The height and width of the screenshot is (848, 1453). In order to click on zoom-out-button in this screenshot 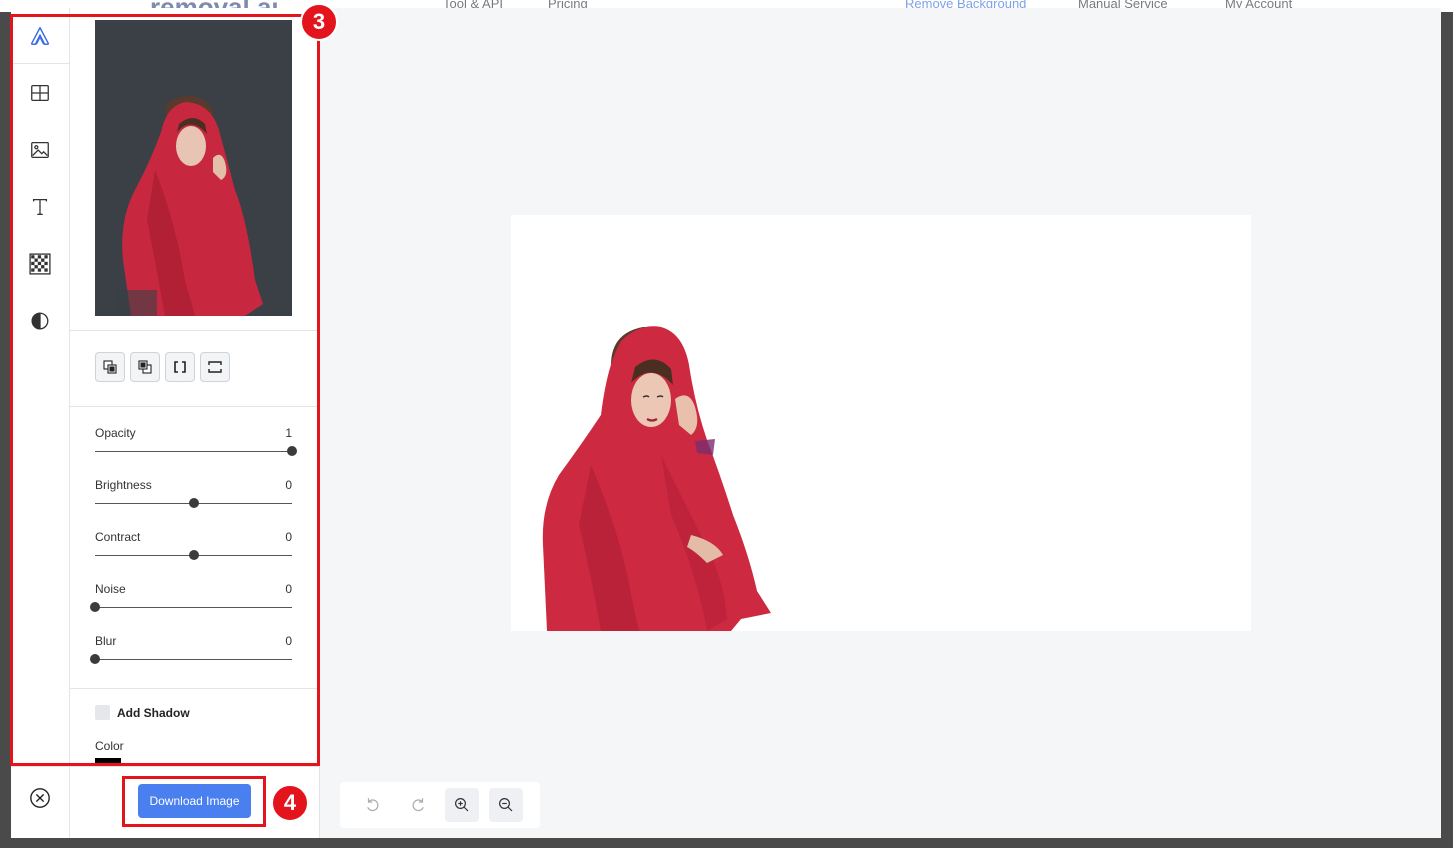, I will do `click(506, 805)`.